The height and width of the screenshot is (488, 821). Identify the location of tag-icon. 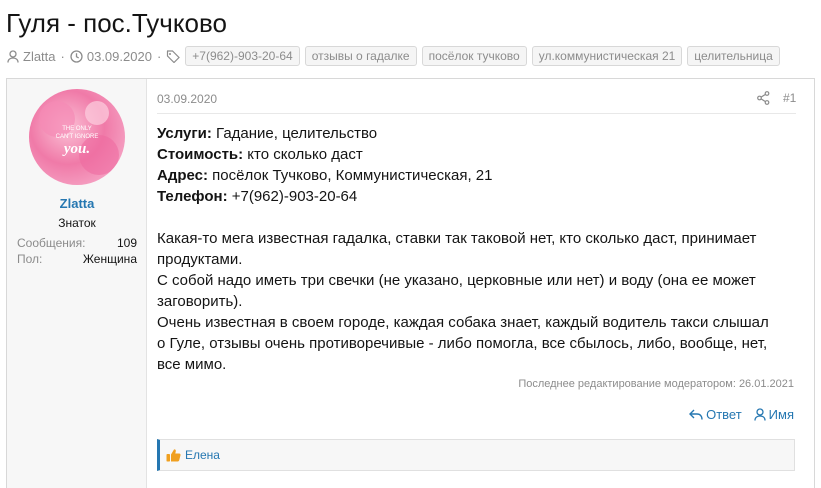
(173, 56).